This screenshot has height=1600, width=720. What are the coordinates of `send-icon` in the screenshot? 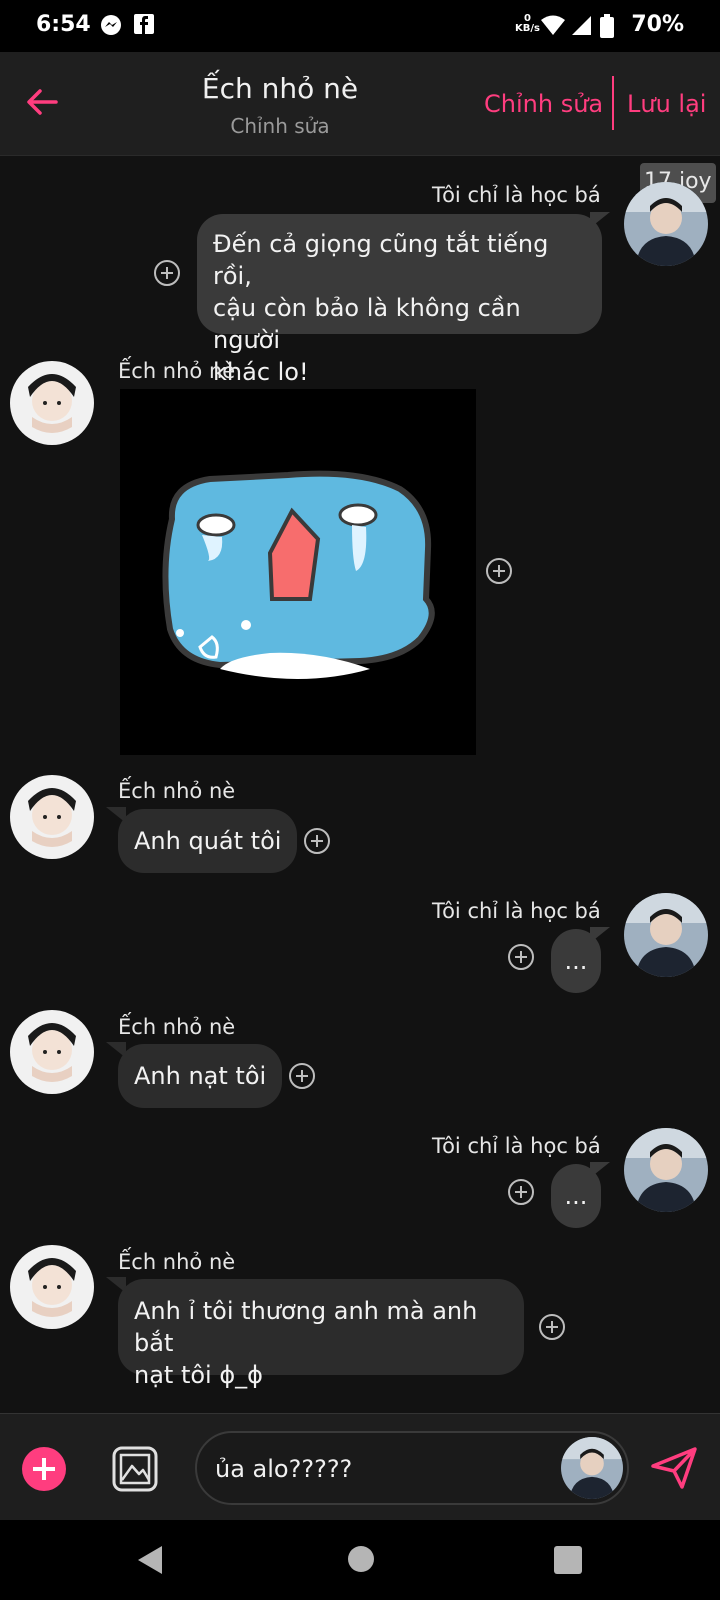 It's located at (674, 1468).